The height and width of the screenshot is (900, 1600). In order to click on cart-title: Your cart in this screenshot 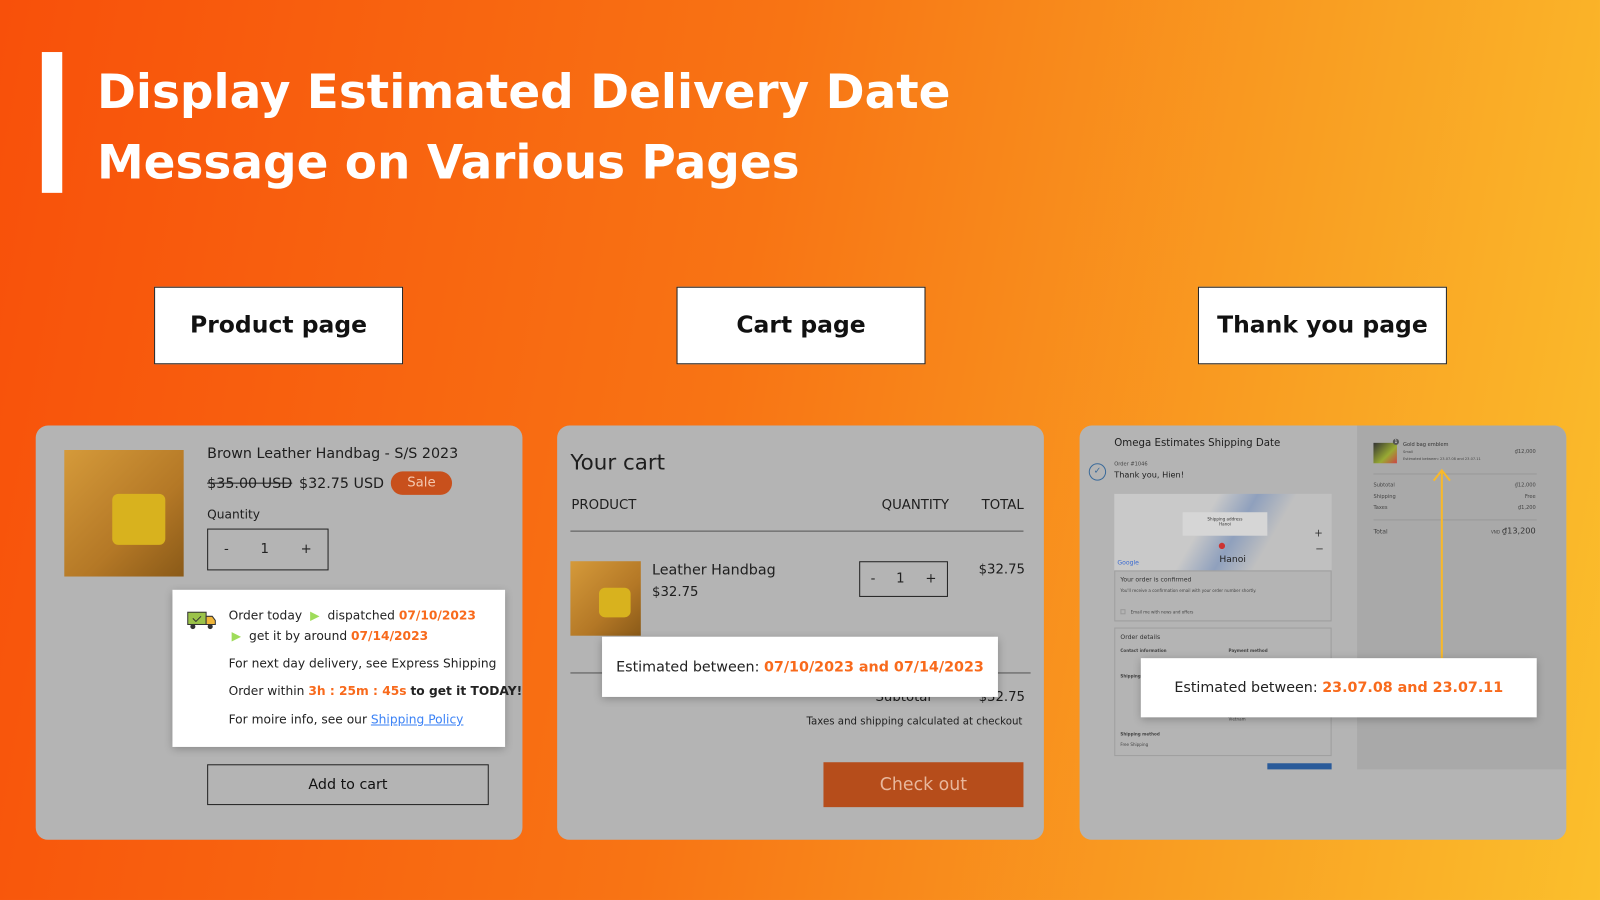, I will do `click(618, 462)`.